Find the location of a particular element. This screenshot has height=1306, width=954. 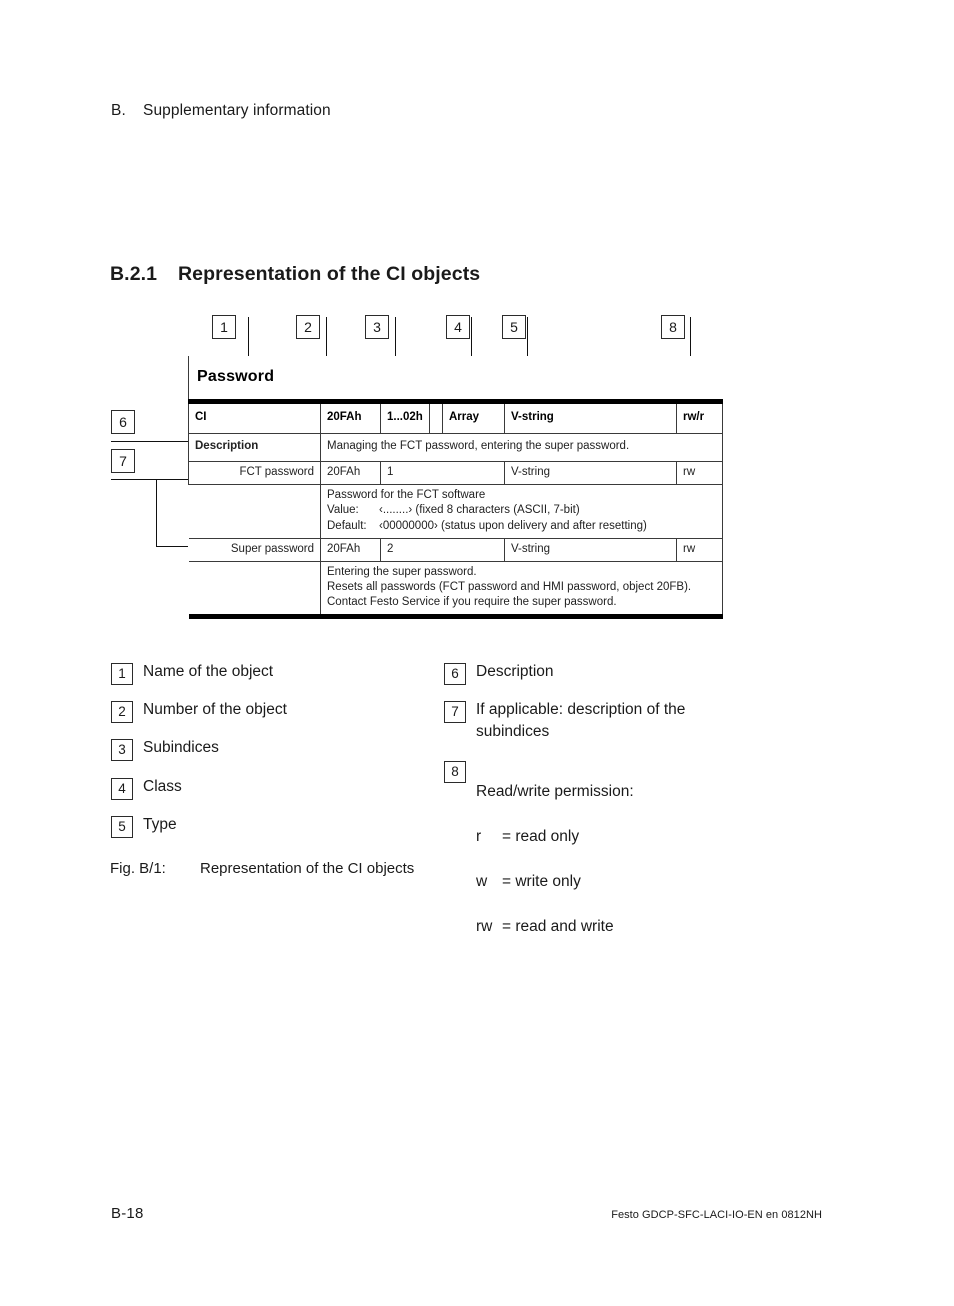

legend-item-3: 3 Subindices is located at coordinates (165, 749).